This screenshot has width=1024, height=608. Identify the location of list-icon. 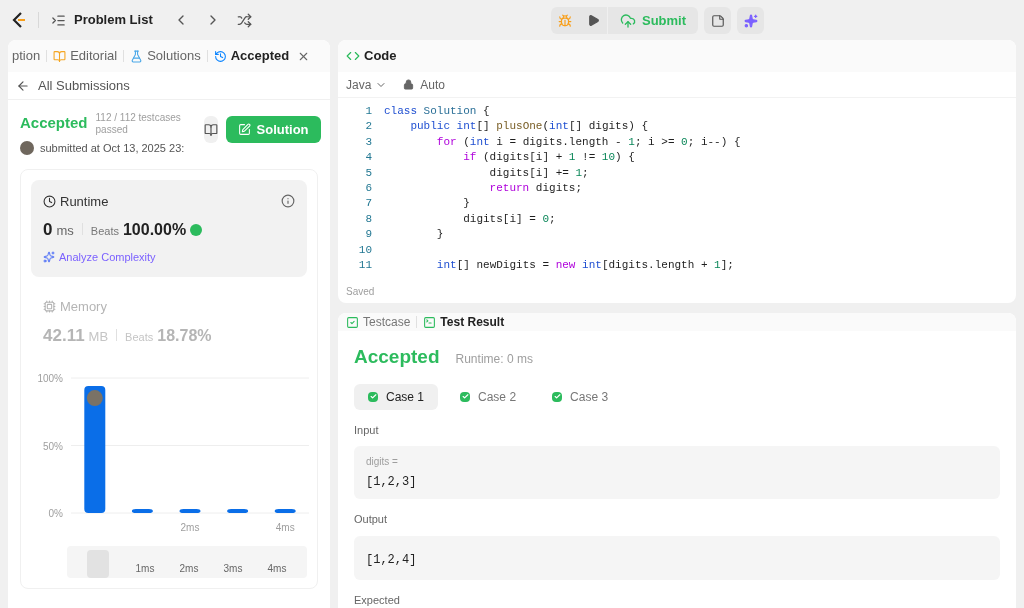
(58, 20).